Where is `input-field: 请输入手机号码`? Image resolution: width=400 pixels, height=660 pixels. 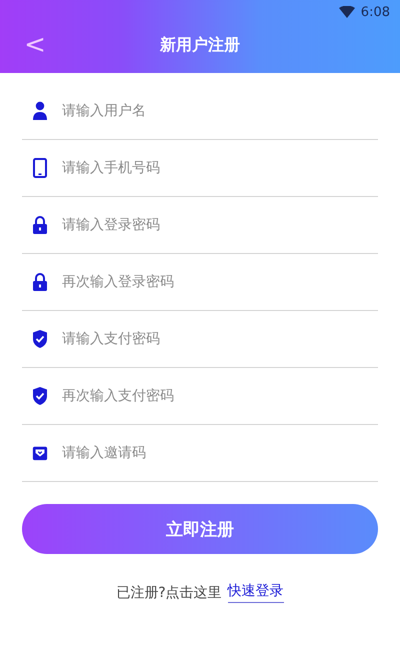
input-field: 请输入手机号码 is located at coordinates (220, 168).